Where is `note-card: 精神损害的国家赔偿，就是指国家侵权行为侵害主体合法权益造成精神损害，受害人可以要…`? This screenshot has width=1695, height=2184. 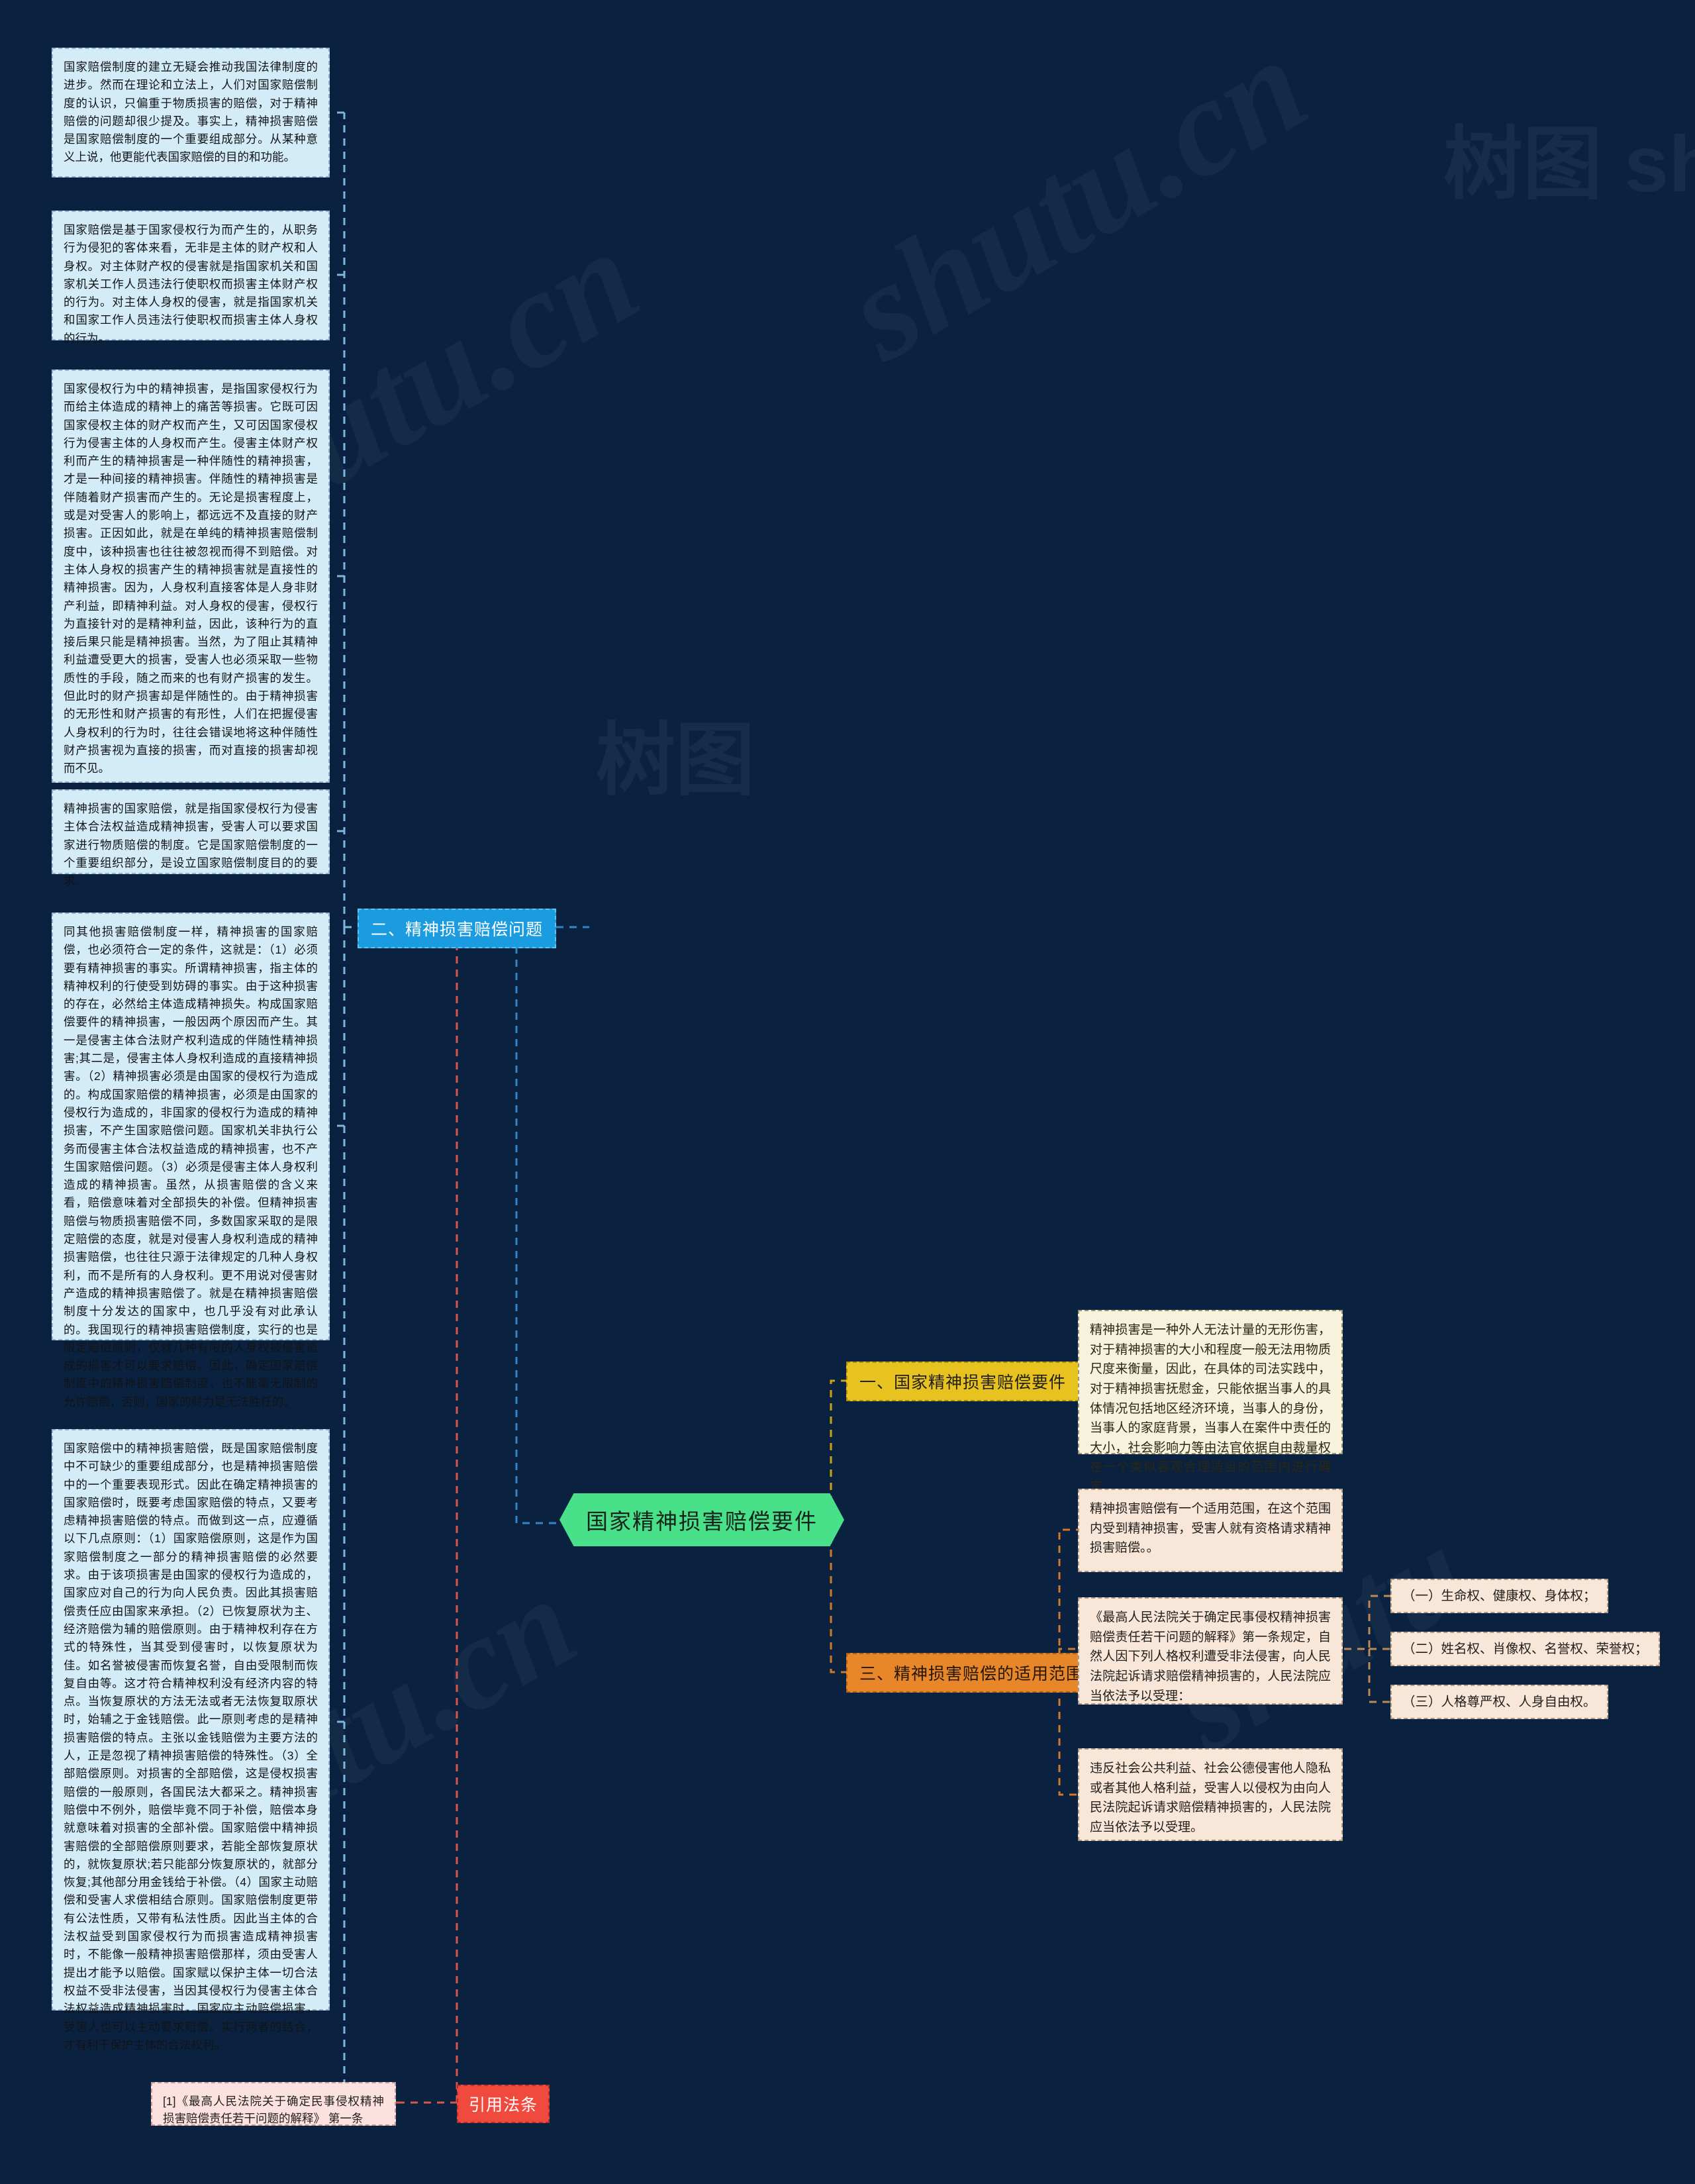
note-card: 精神损害的国家赔偿，就是指国家侵权行为侵害主体合法权益造成精神损害，受害人可以要… is located at coordinates (191, 838).